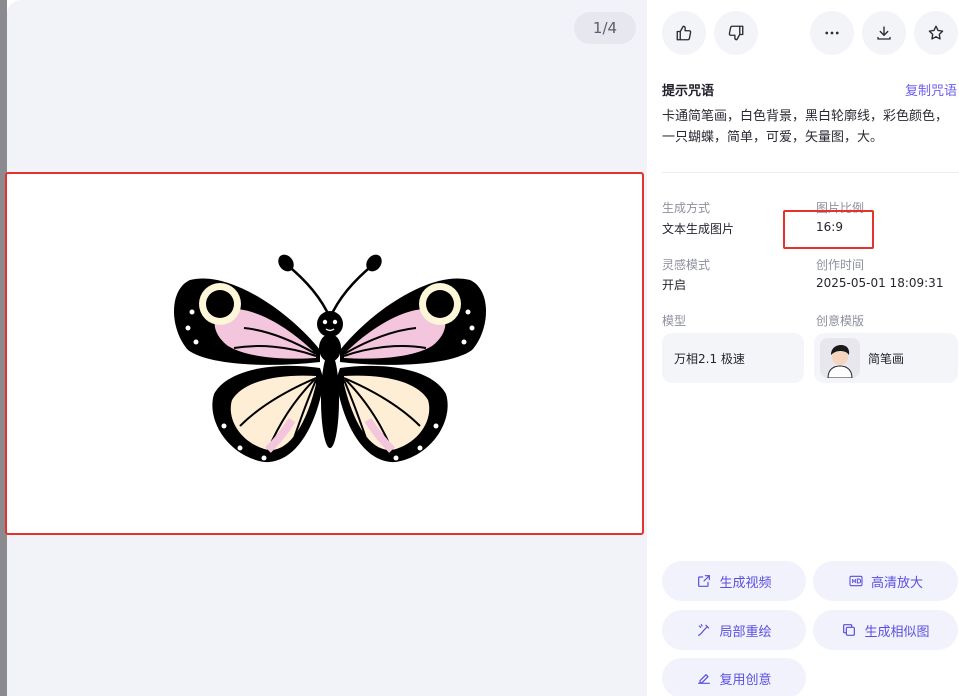 The image size is (959, 696). I want to click on like-button, so click(684, 33).